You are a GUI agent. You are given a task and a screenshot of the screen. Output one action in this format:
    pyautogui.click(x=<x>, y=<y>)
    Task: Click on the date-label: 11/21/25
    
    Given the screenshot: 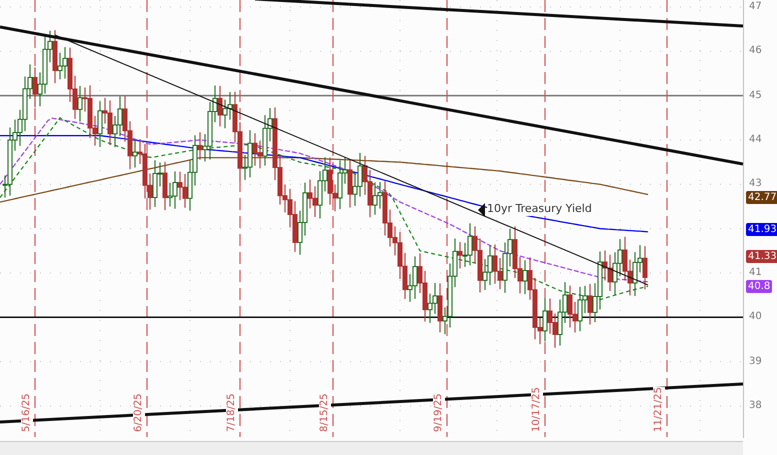 What is the action you would take?
    pyautogui.click(x=659, y=409)
    